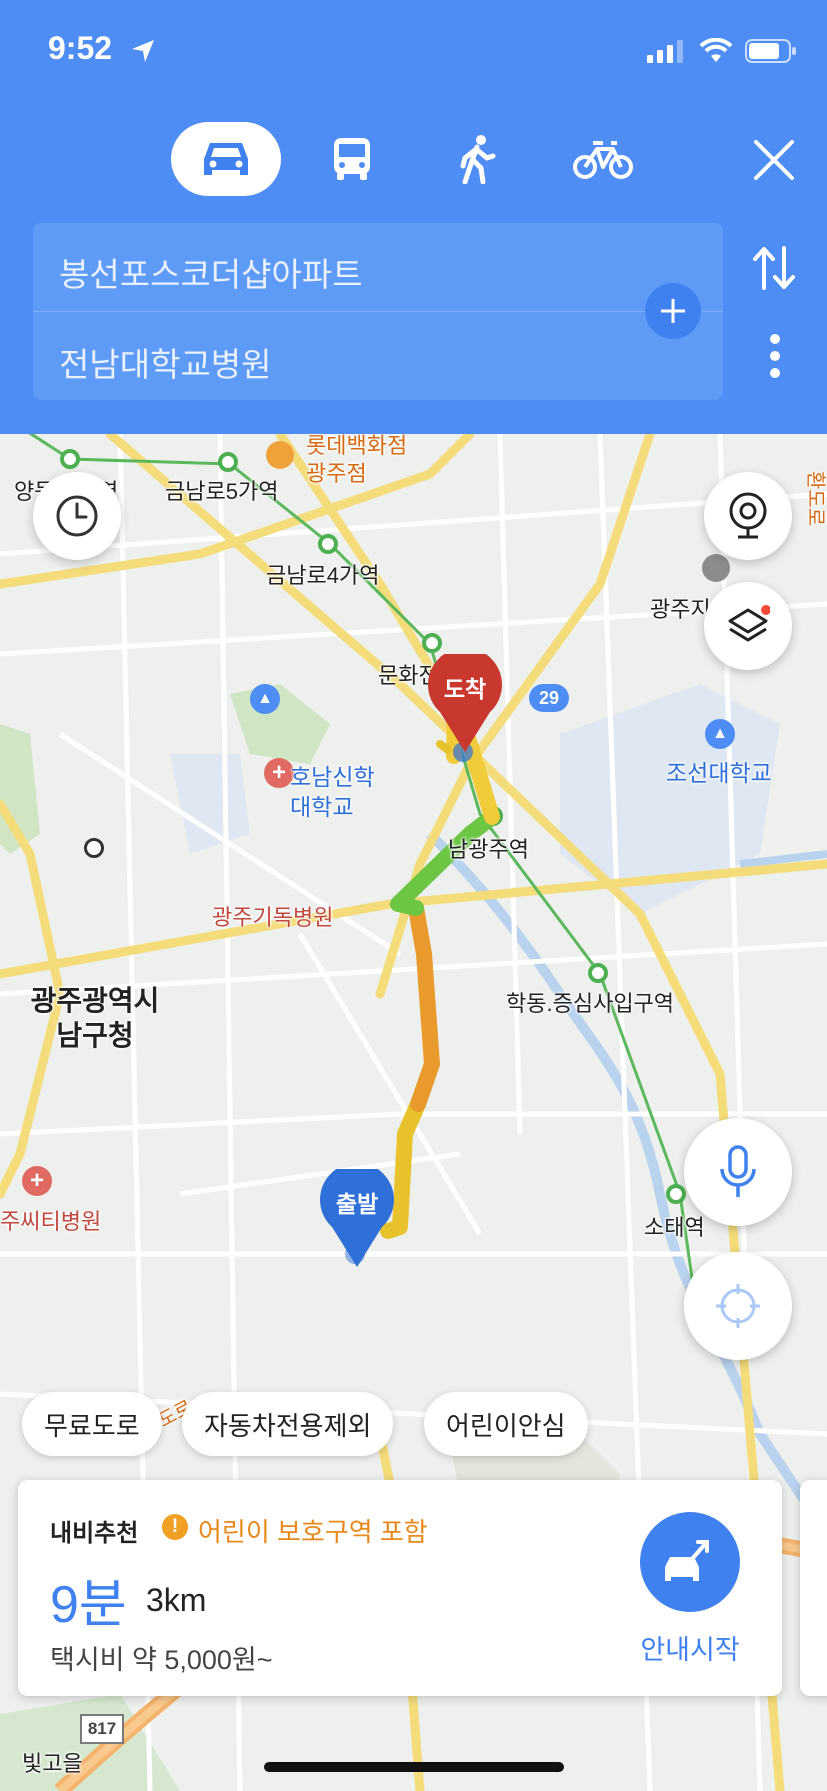  What do you see at coordinates (680, 609) in the screenshot?
I see `label-gwangju-right: 광주지` at bounding box center [680, 609].